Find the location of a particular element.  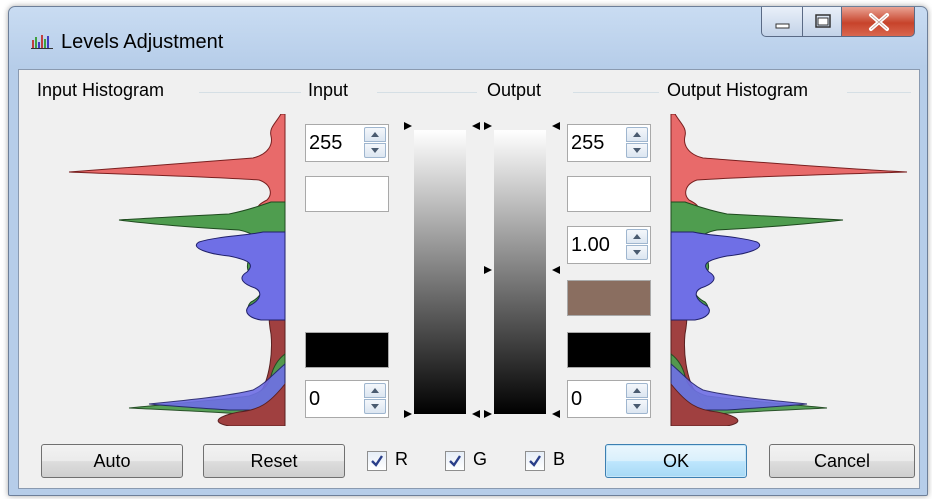

green-channel-label: G is located at coordinates (480, 459).